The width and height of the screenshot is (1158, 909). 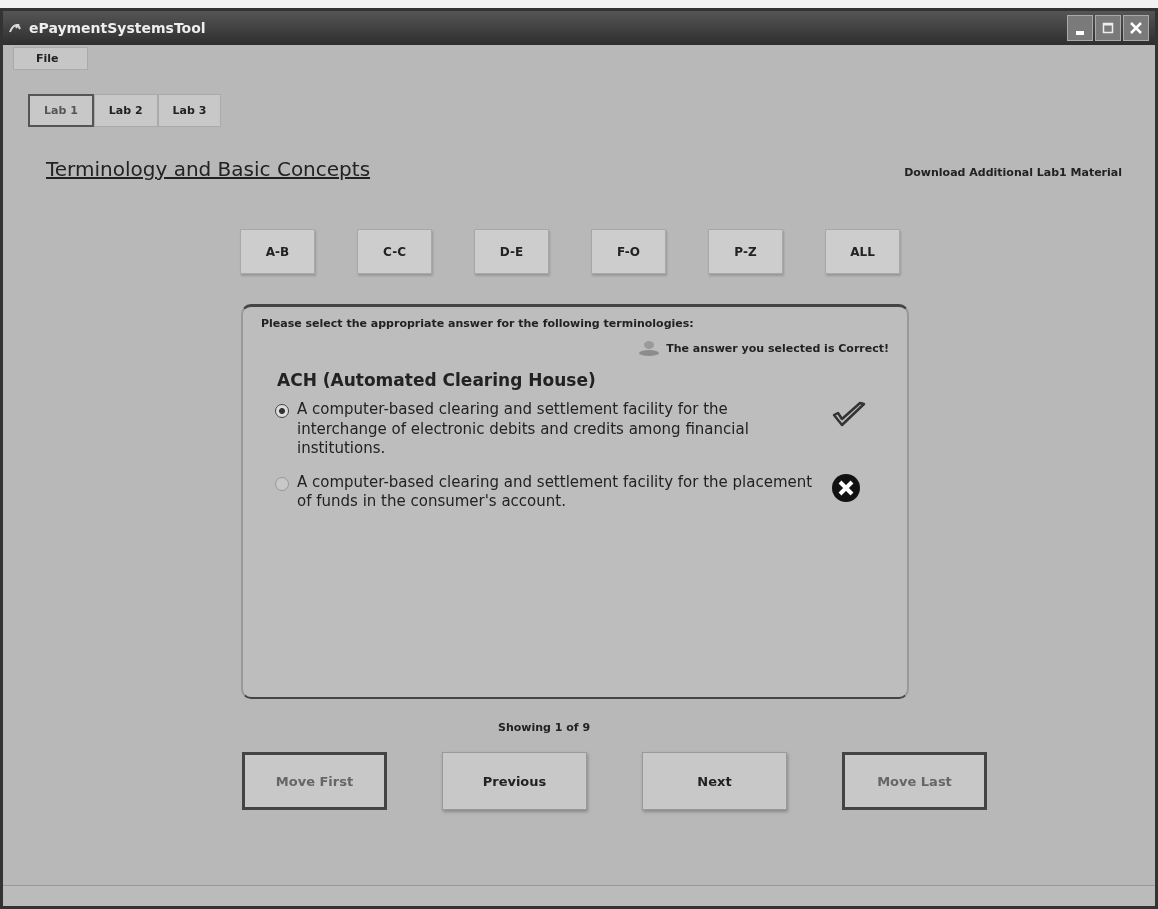 I want to click on term-title: ACH (Automated Clearing House), so click(x=437, y=380).